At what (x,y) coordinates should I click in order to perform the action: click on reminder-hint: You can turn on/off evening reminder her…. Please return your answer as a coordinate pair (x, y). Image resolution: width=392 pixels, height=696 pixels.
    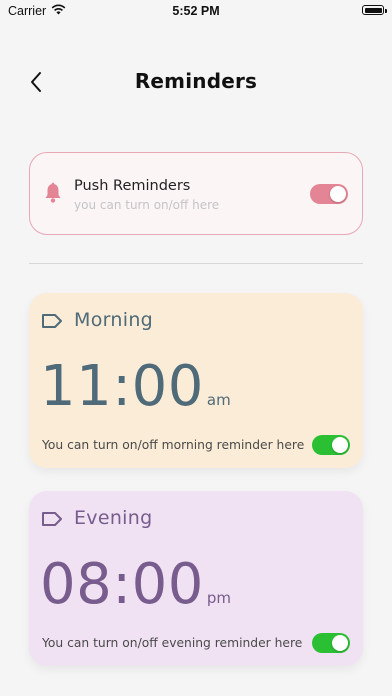
    Looking at the image, I should click on (172, 643).